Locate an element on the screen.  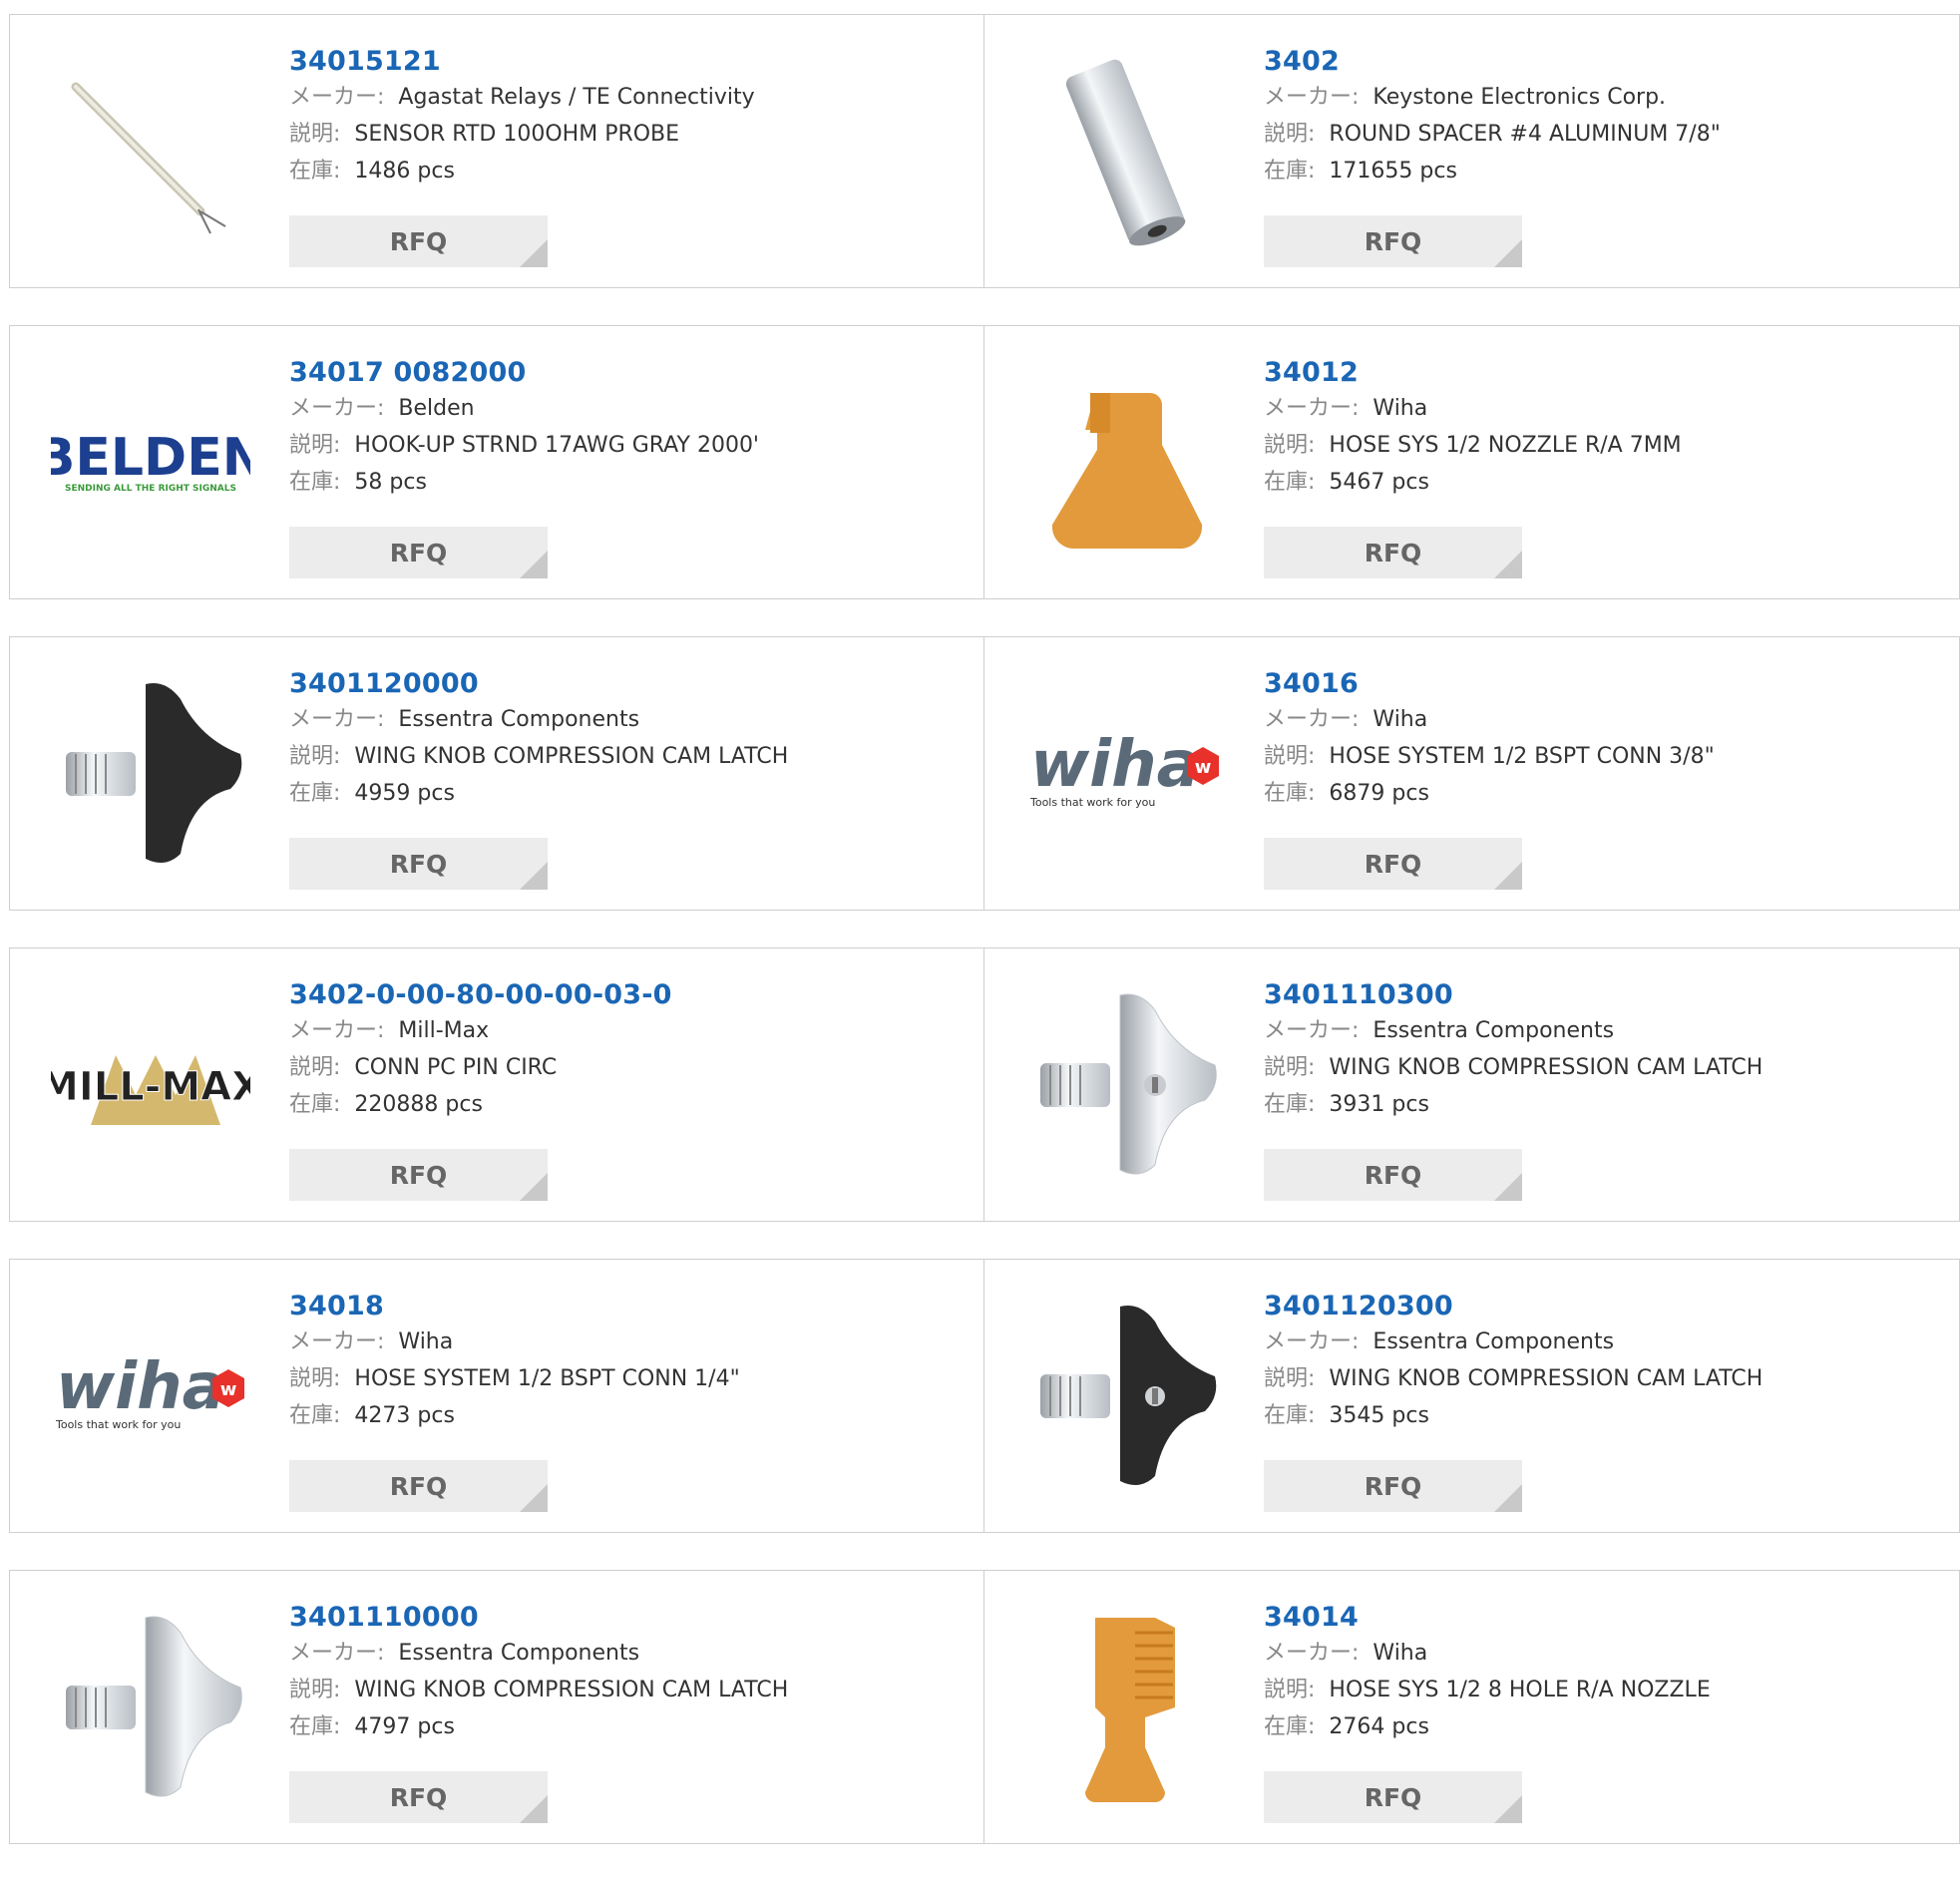
manufacturer-line: メーカー: Keystone Electronics Corp. is located at coordinates (1493, 97).